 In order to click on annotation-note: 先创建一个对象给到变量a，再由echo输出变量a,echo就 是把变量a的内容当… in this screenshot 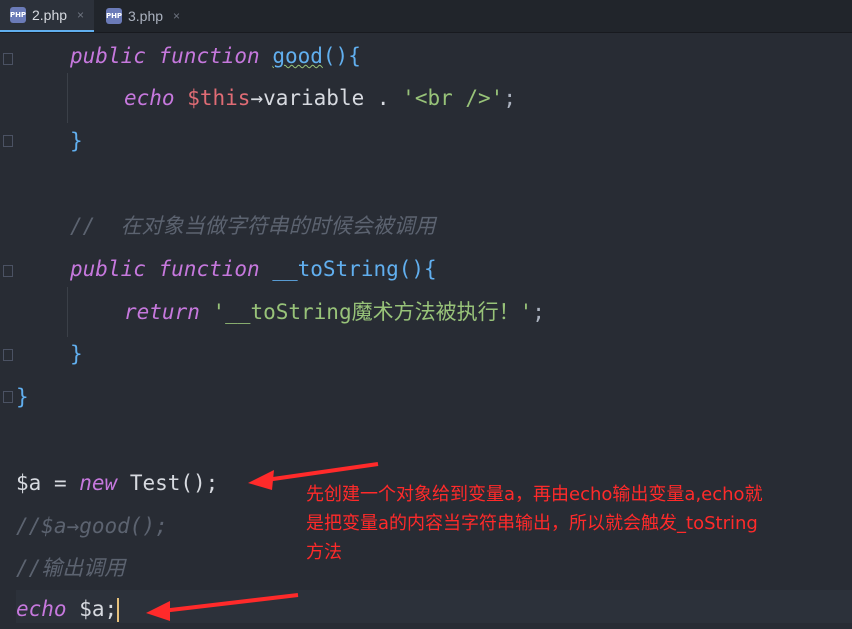, I will do `click(573, 523)`.